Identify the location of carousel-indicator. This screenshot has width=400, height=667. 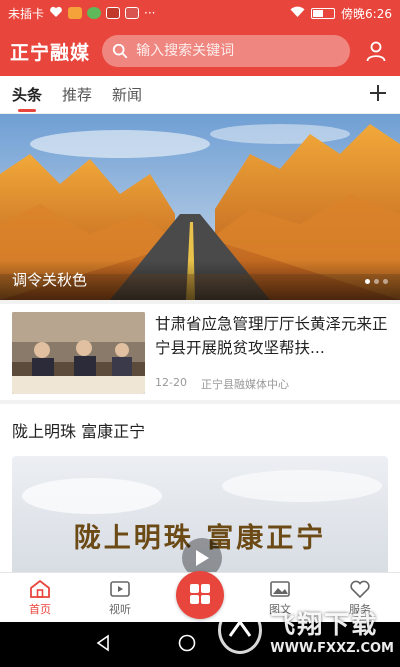
(376, 281).